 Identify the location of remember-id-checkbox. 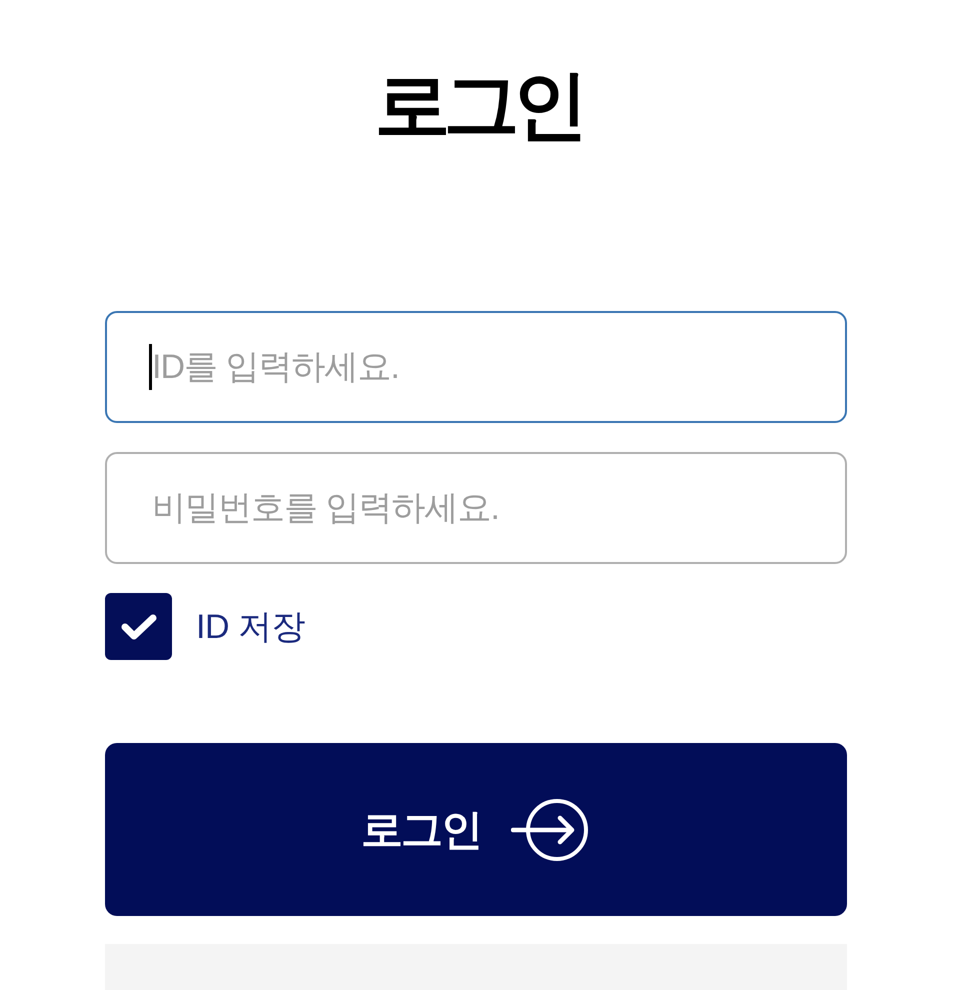
(138, 626).